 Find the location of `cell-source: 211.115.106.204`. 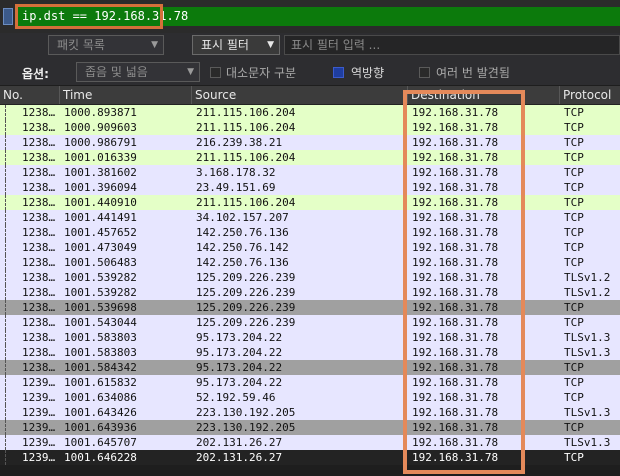

cell-source: 211.115.106.204 is located at coordinates (246, 157).